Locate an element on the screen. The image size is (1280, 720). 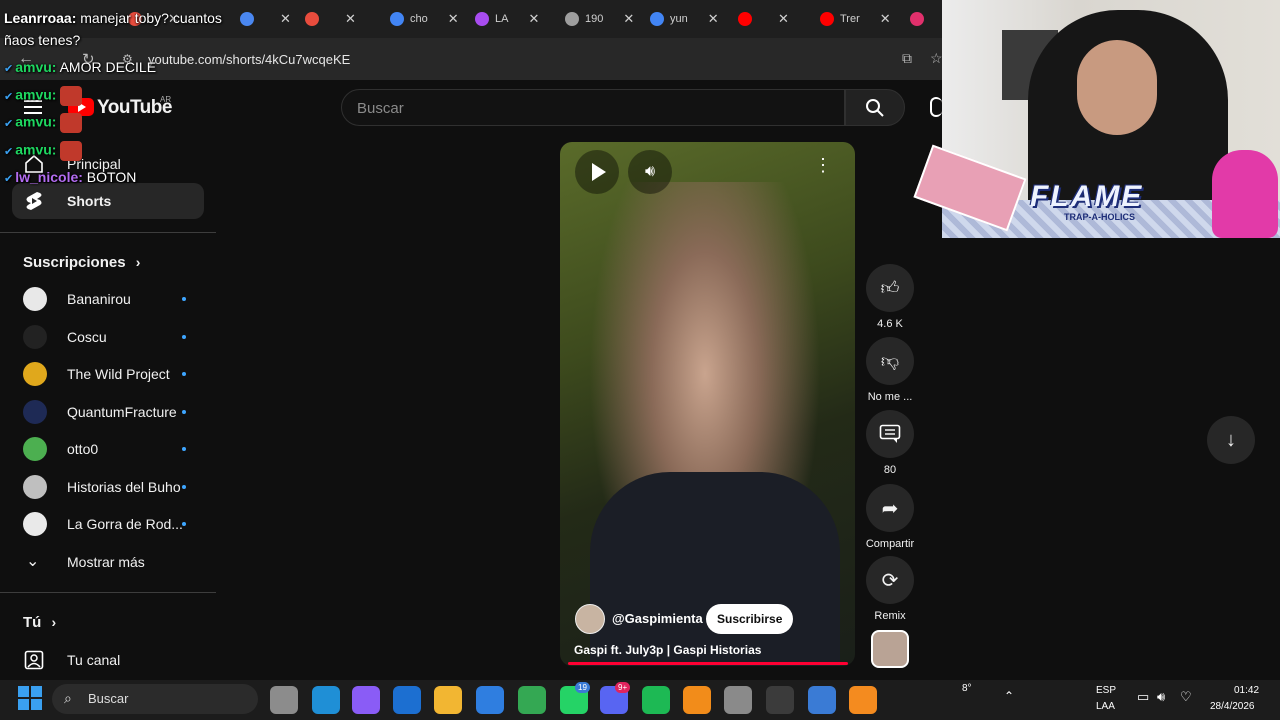
like-action: 👍︎ 4.6 K is located at coordinates (890, 297).